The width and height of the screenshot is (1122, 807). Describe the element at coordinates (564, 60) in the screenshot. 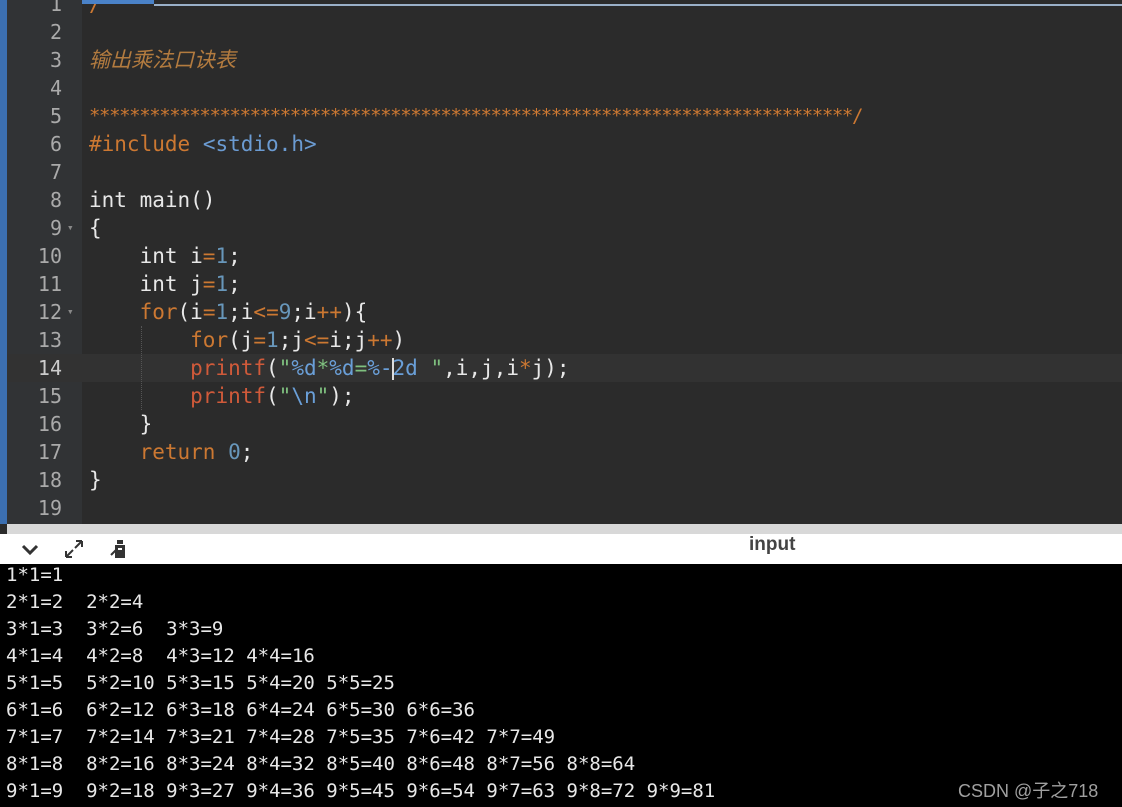

I see `code-line: 3 输出乘法口诀表` at that location.